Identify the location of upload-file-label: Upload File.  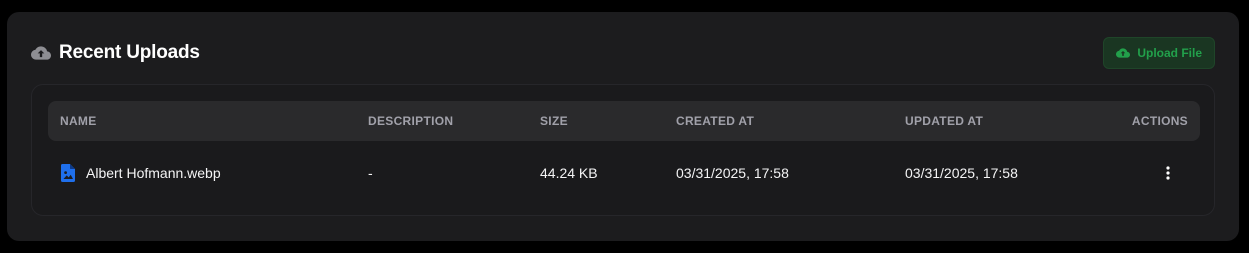
(1169, 53).